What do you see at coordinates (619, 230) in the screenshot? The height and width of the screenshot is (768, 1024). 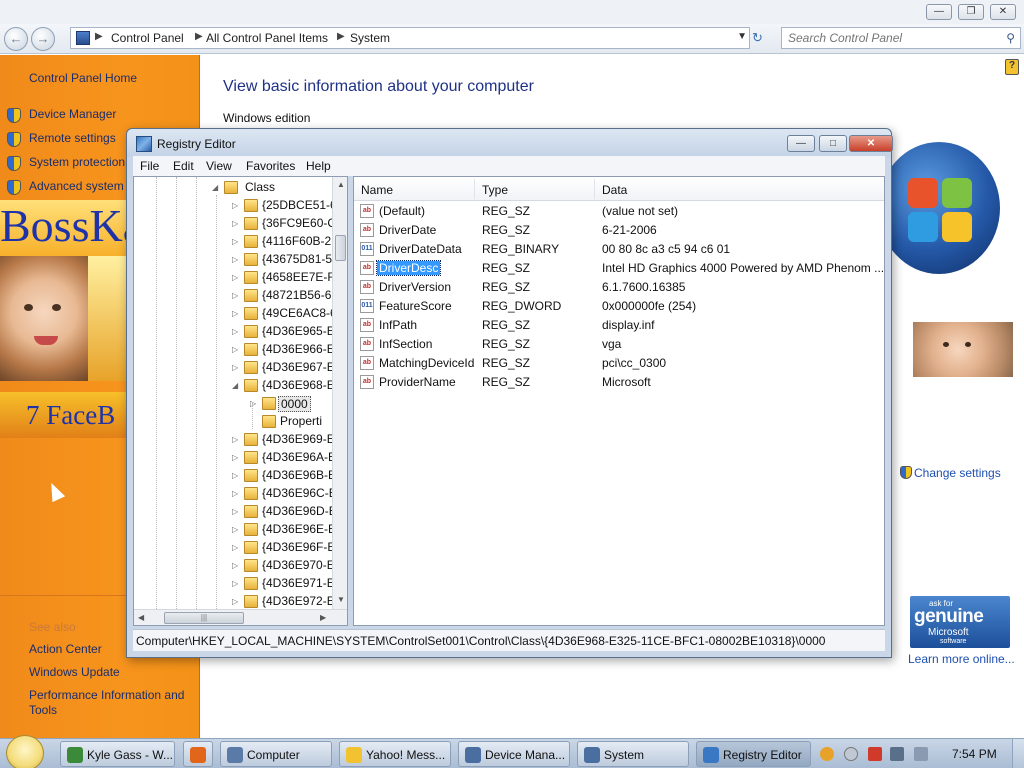 I see `table-row: ab DriverDate REG_SZ 6-21-2006` at bounding box center [619, 230].